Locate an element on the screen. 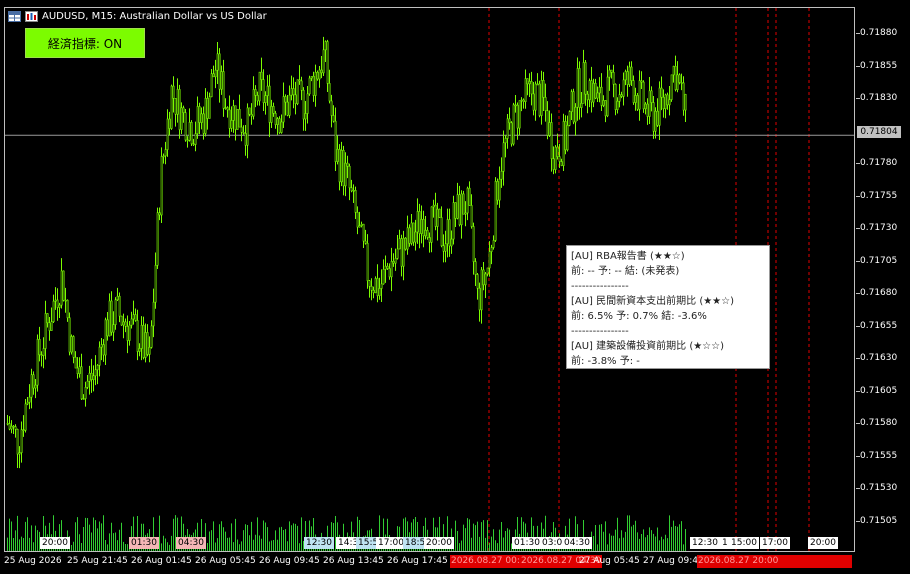 The height and width of the screenshot is (574, 910). price-label: 0.71755 is located at coordinates (879, 196).